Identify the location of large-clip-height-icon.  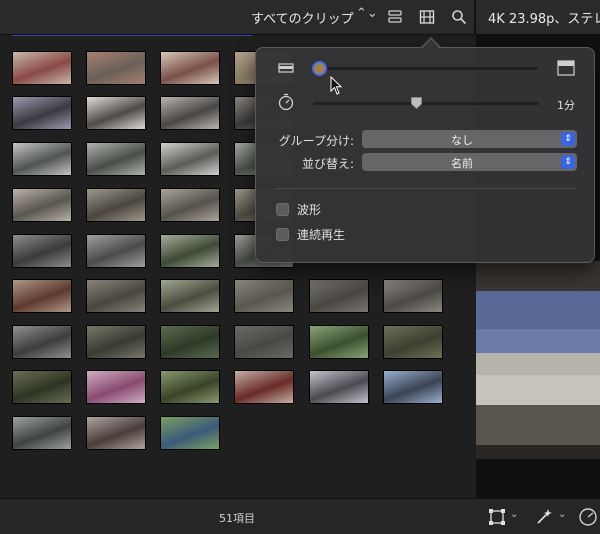
(566, 68).